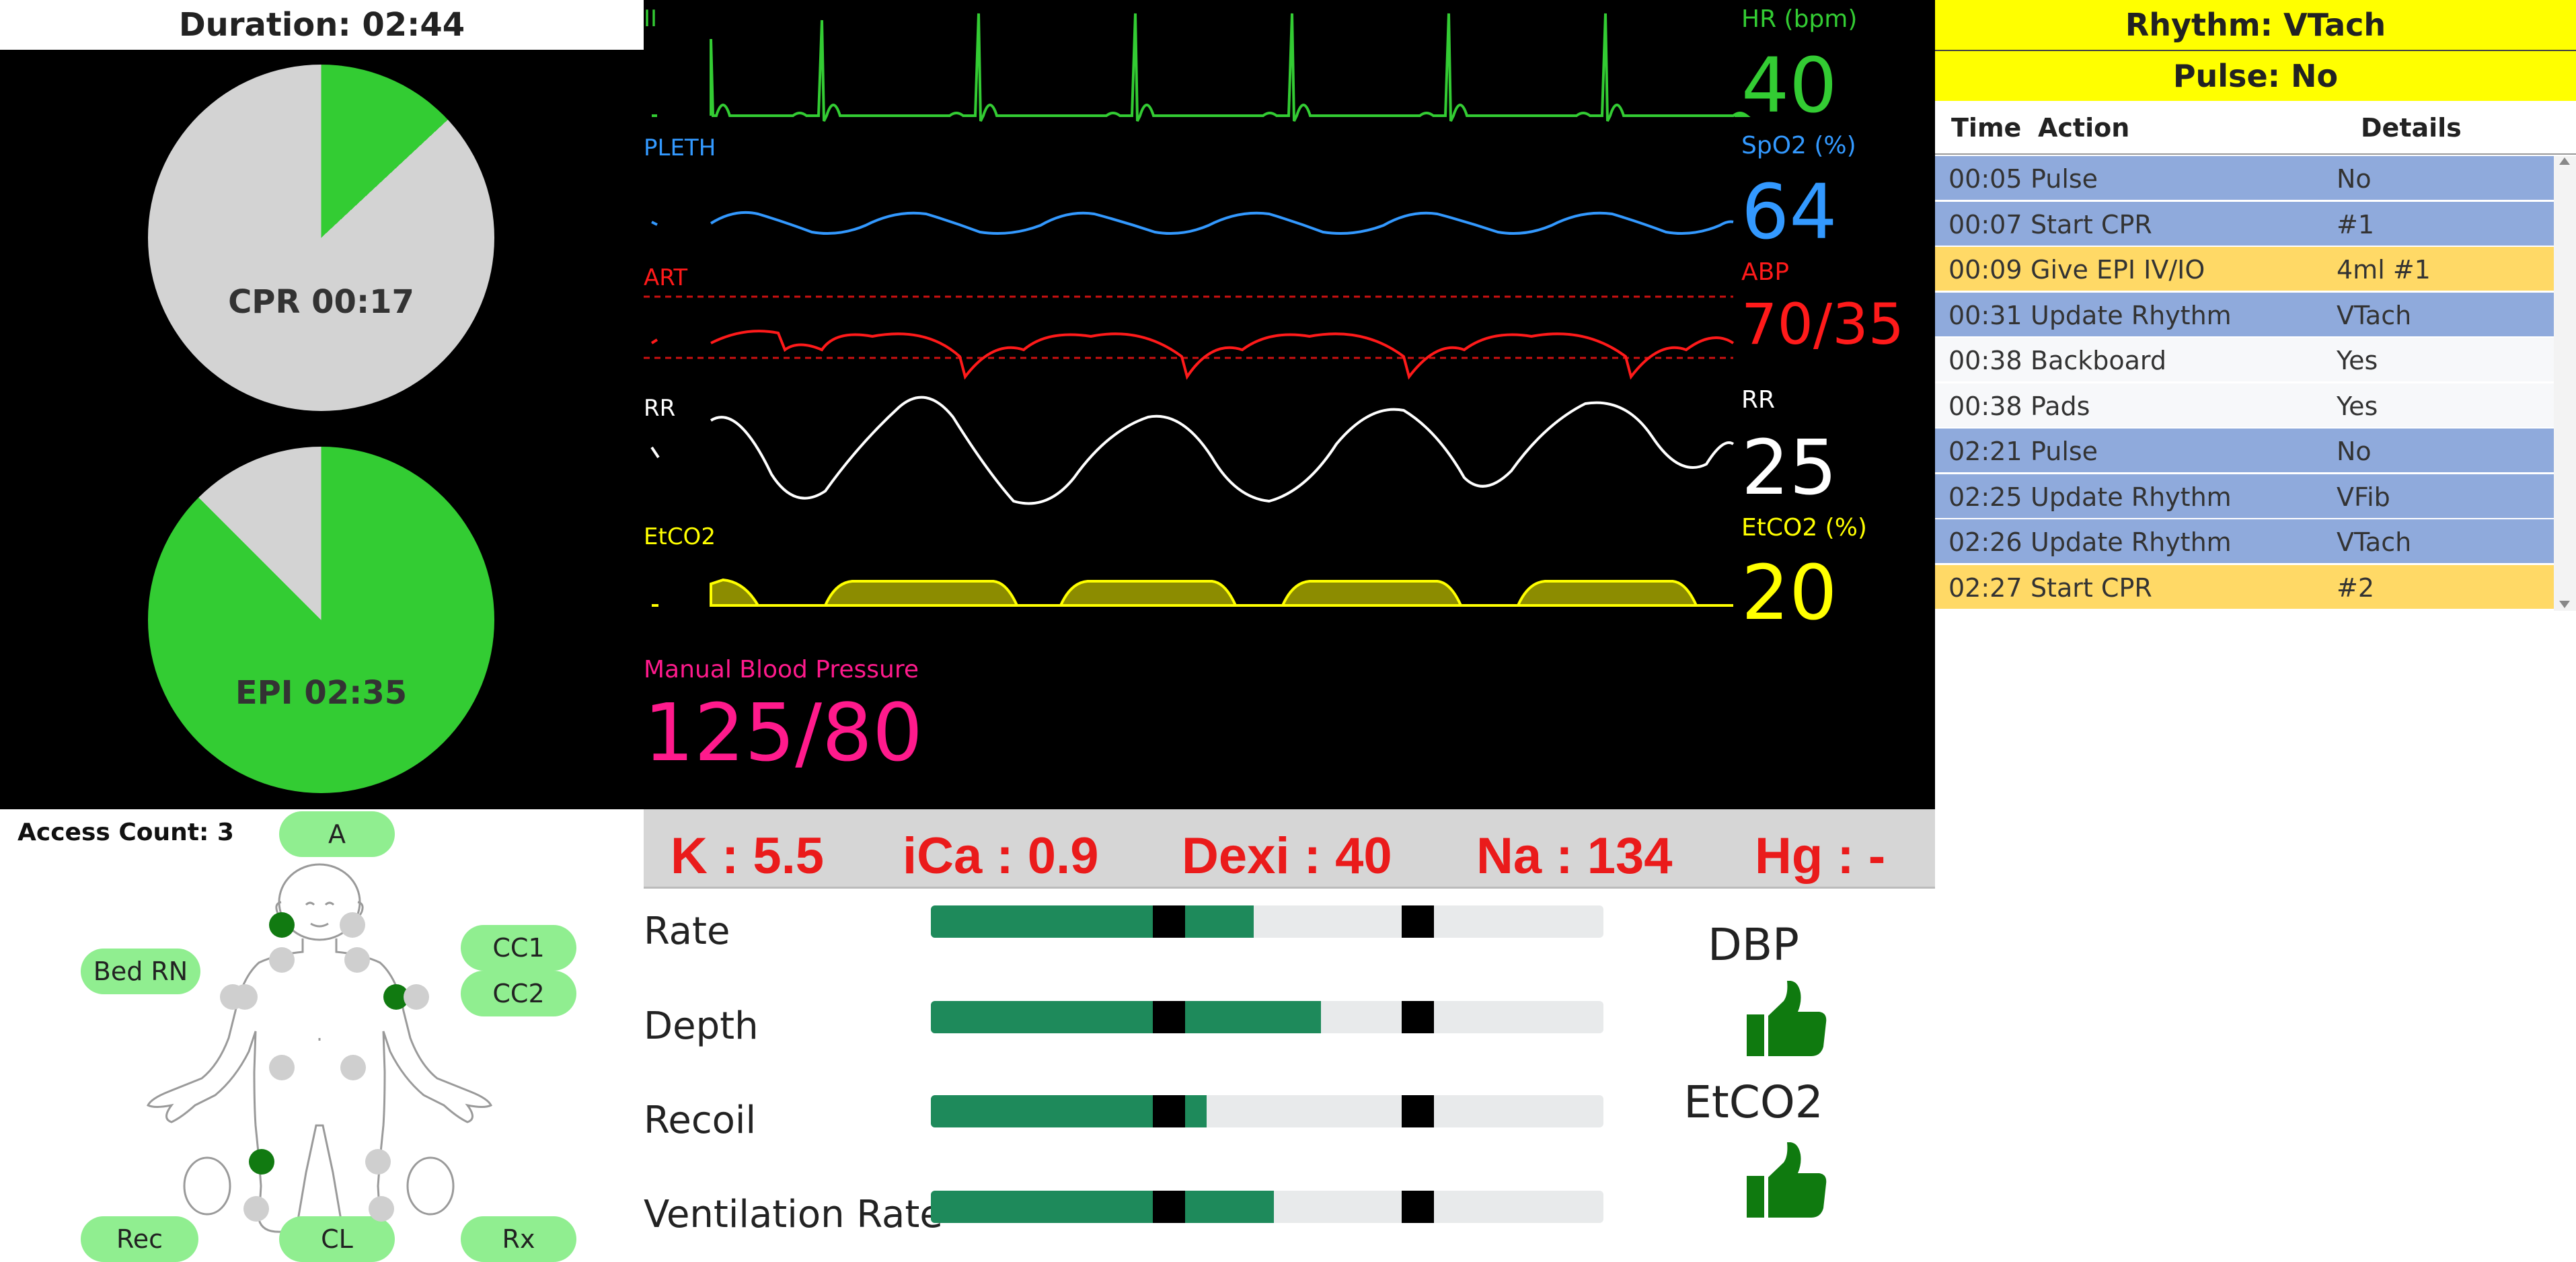 The image size is (2576, 1262). What do you see at coordinates (781, 669) in the screenshot?
I see `manual-bp-label: Manual Blood Pressure` at bounding box center [781, 669].